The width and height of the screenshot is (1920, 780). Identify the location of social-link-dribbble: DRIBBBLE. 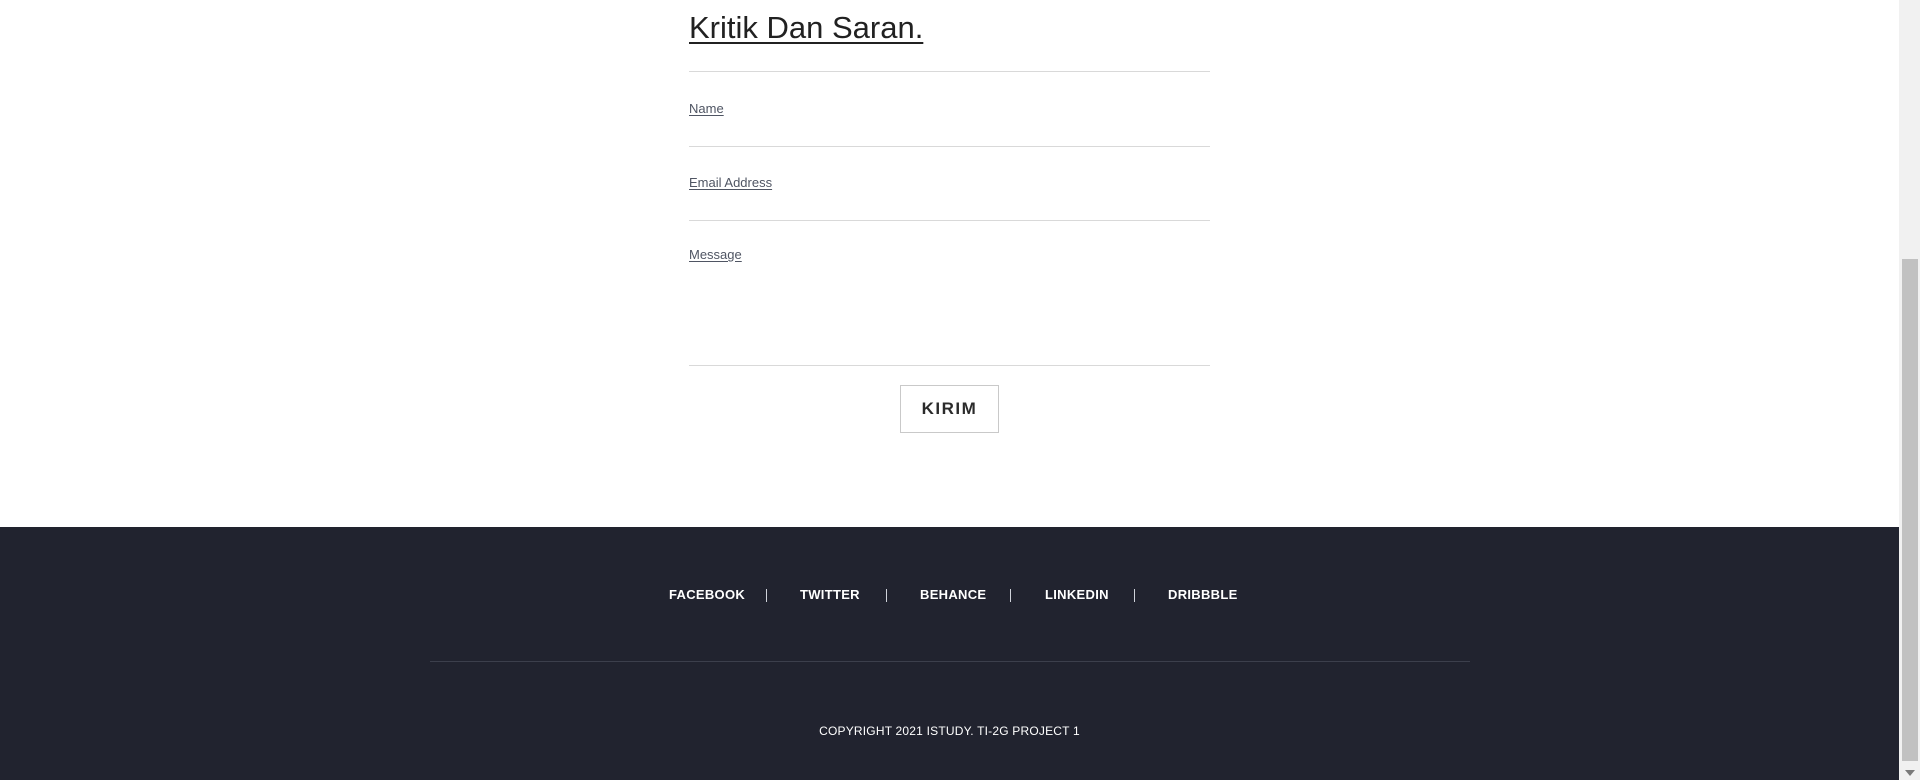
(1203, 594).